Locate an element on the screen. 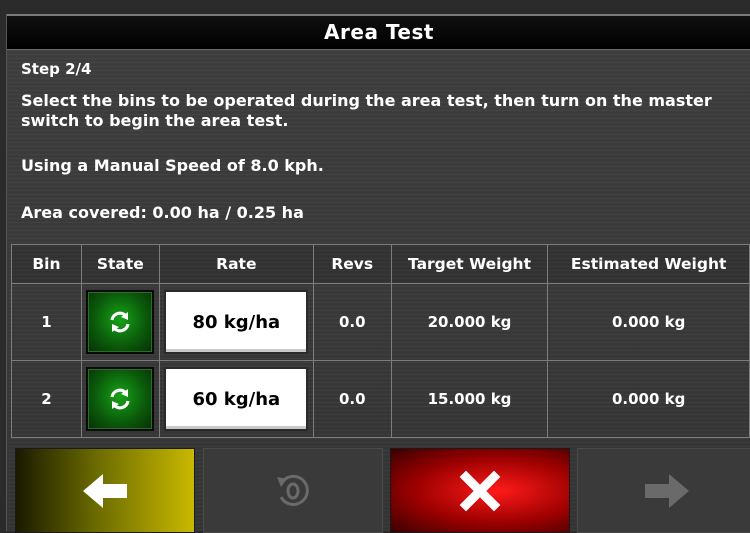  header-state: State is located at coordinates (120, 264).